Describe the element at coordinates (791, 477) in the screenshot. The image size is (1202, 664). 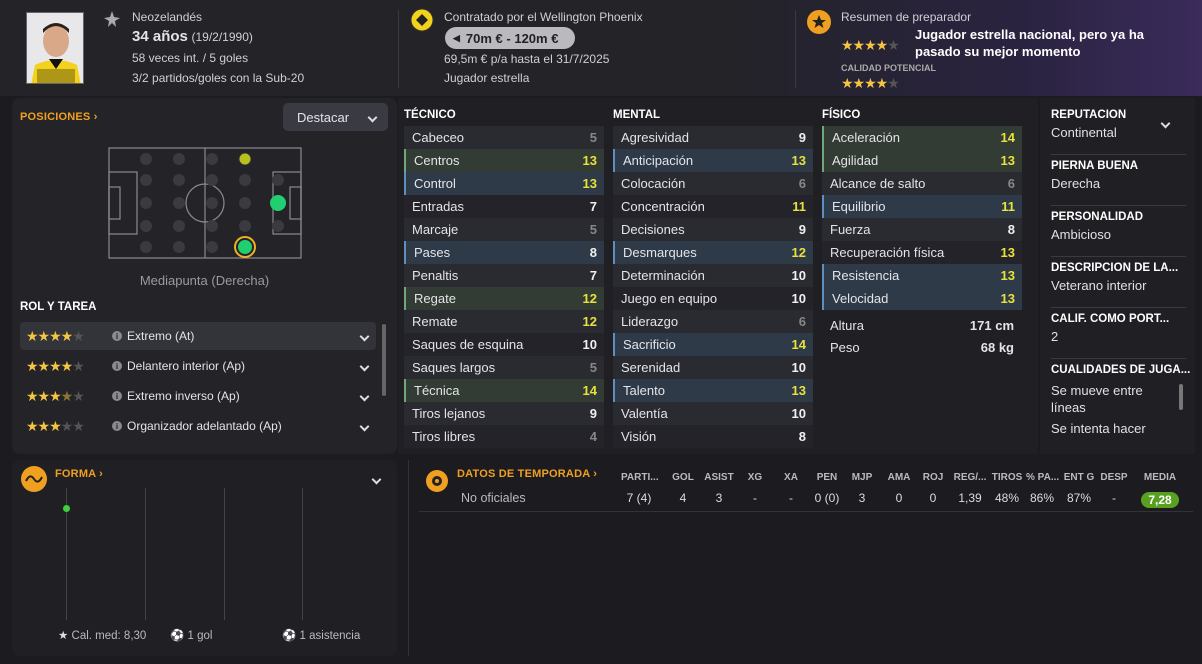
I see `season-col-header: XA` at that location.